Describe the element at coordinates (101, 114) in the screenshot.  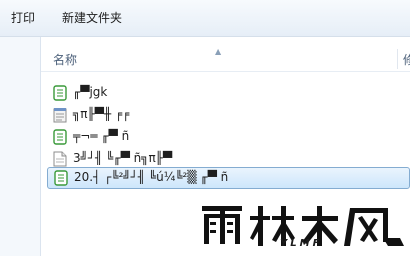
I see `file-name: ╗π╟▀╫ ╒╒` at that location.